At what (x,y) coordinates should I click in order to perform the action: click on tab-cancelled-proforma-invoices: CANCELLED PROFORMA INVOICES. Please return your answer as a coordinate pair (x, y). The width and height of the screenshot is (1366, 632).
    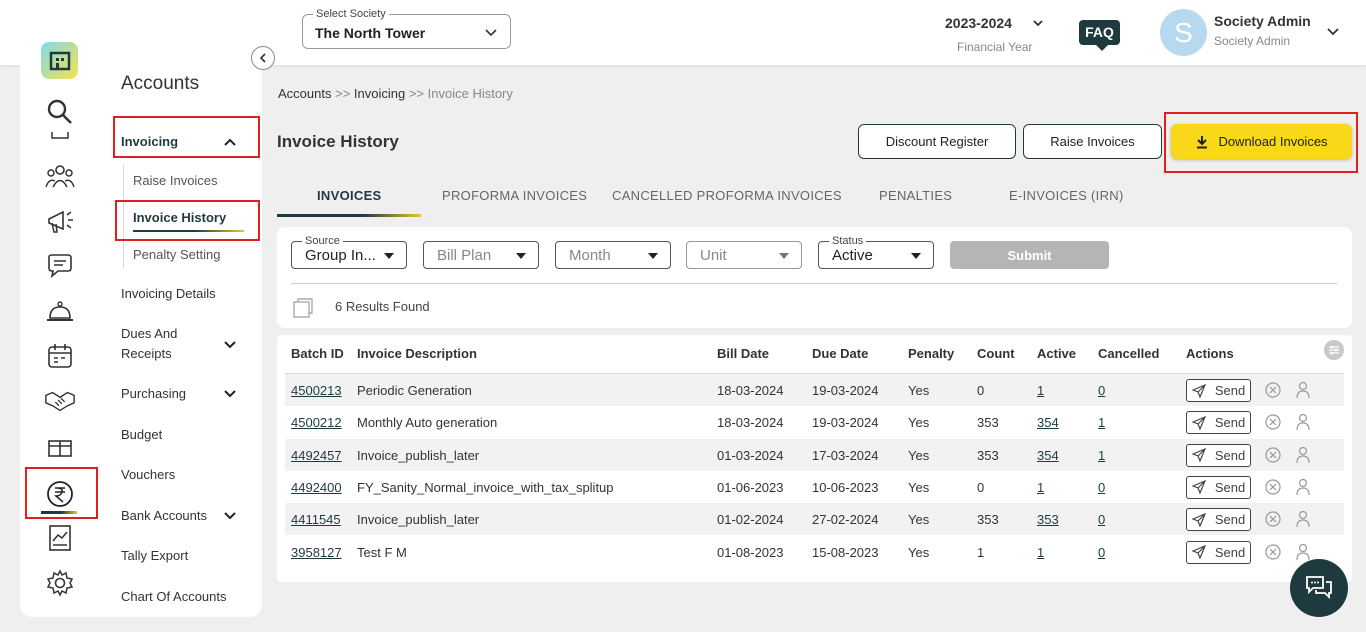
    Looking at the image, I should click on (727, 195).